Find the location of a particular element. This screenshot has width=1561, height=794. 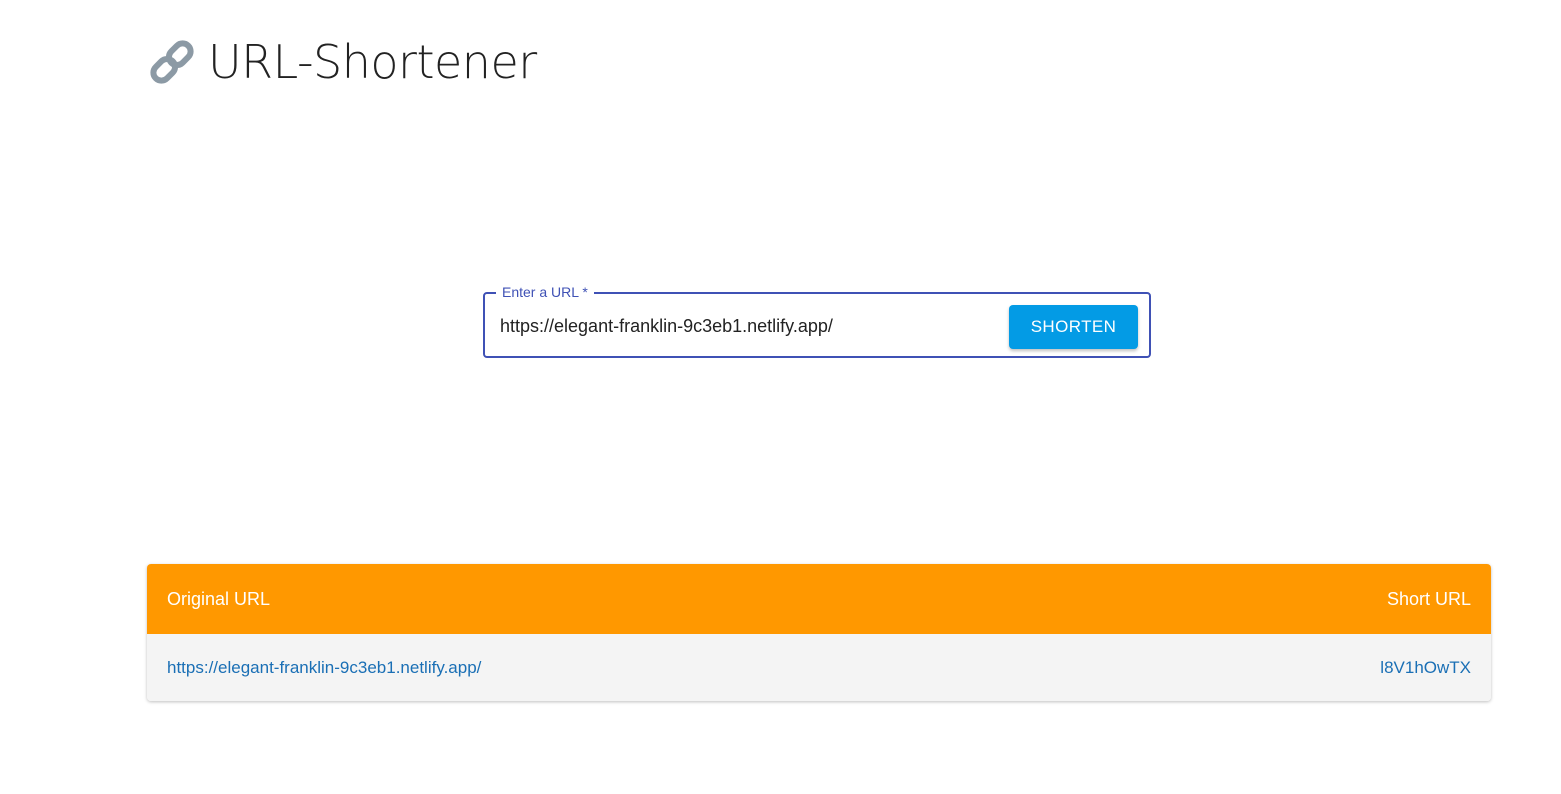

url-field: Enter a URL * SHORTEN is located at coordinates (817, 321).